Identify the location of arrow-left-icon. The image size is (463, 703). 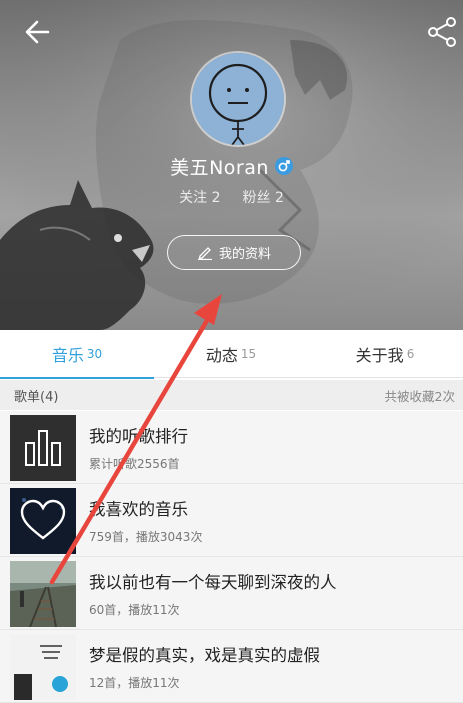
(37, 32).